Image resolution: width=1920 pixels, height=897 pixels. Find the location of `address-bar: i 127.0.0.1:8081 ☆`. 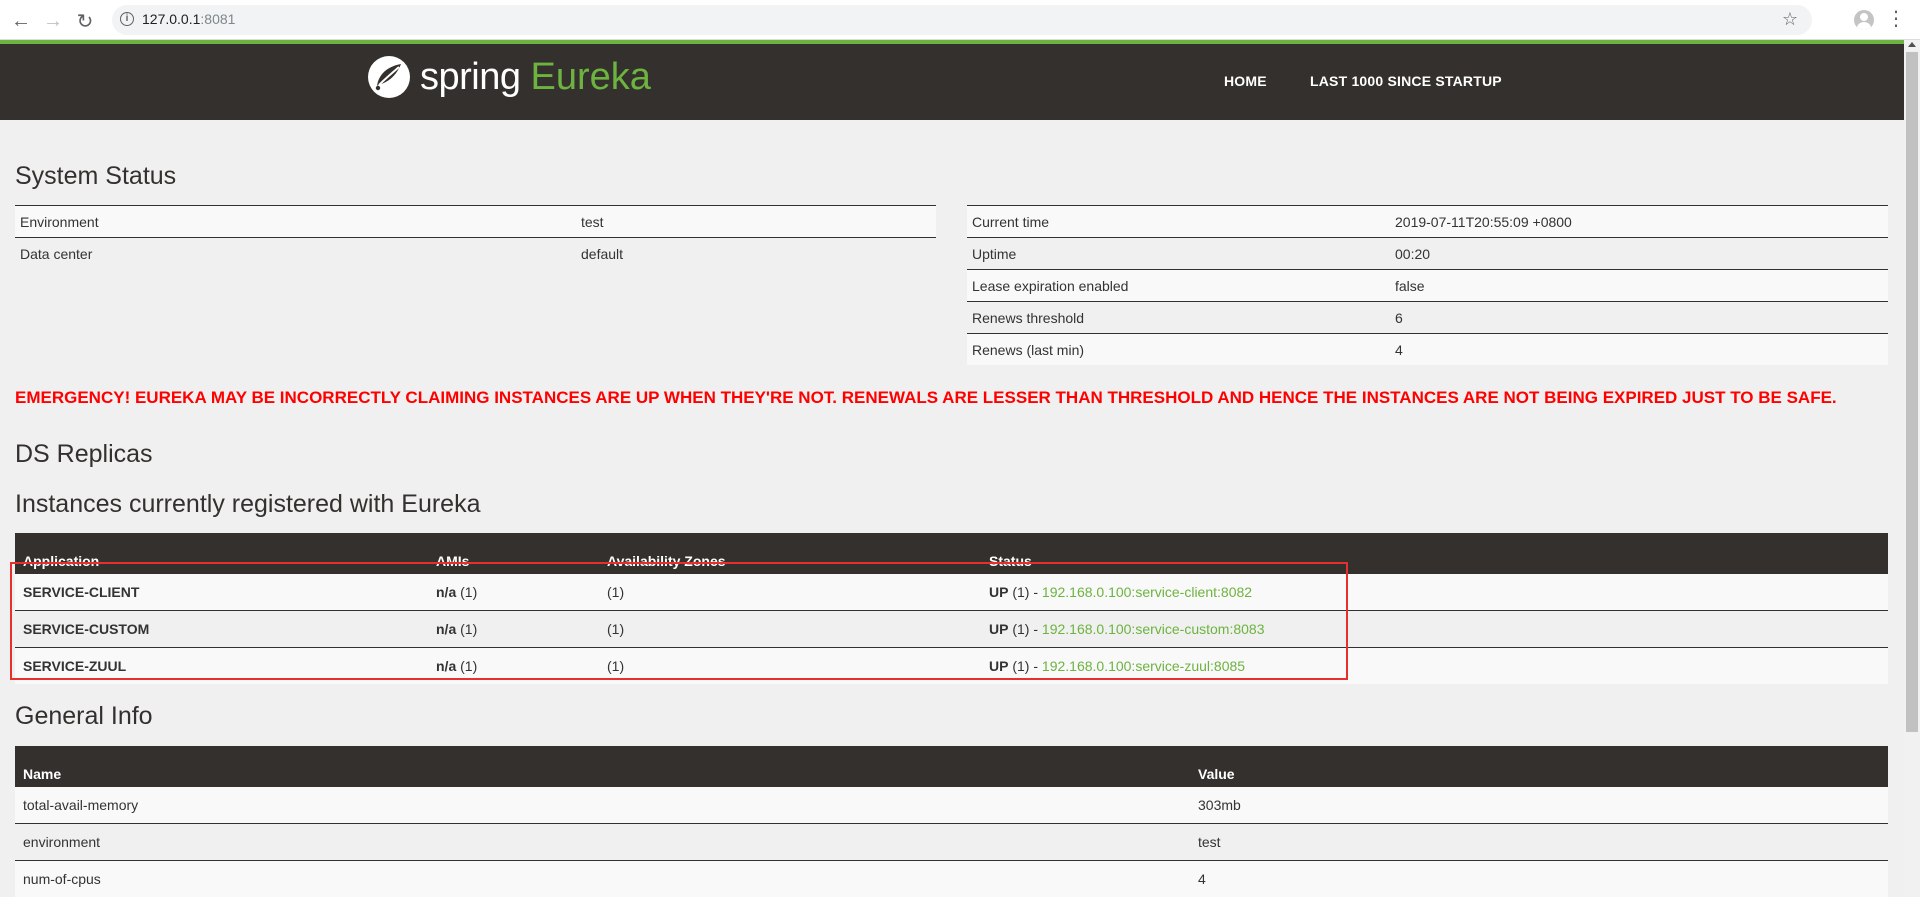

address-bar: i 127.0.0.1:8081 ☆ is located at coordinates (962, 20).